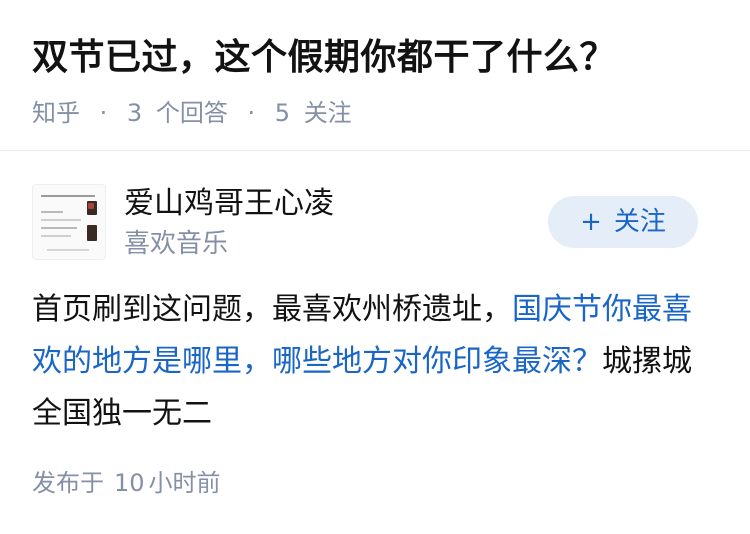 This screenshot has width=750, height=534. I want to click on plus-icon: +, so click(591, 222).